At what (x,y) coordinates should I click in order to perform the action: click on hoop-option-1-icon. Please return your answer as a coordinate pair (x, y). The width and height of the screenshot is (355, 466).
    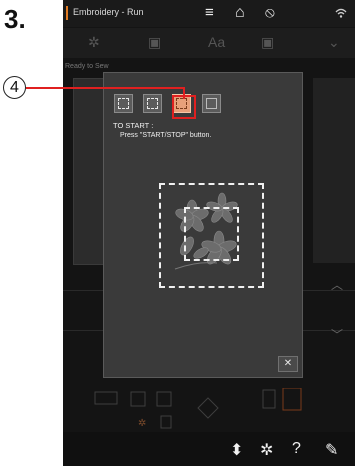
    Looking at the image, I should click on (123, 103).